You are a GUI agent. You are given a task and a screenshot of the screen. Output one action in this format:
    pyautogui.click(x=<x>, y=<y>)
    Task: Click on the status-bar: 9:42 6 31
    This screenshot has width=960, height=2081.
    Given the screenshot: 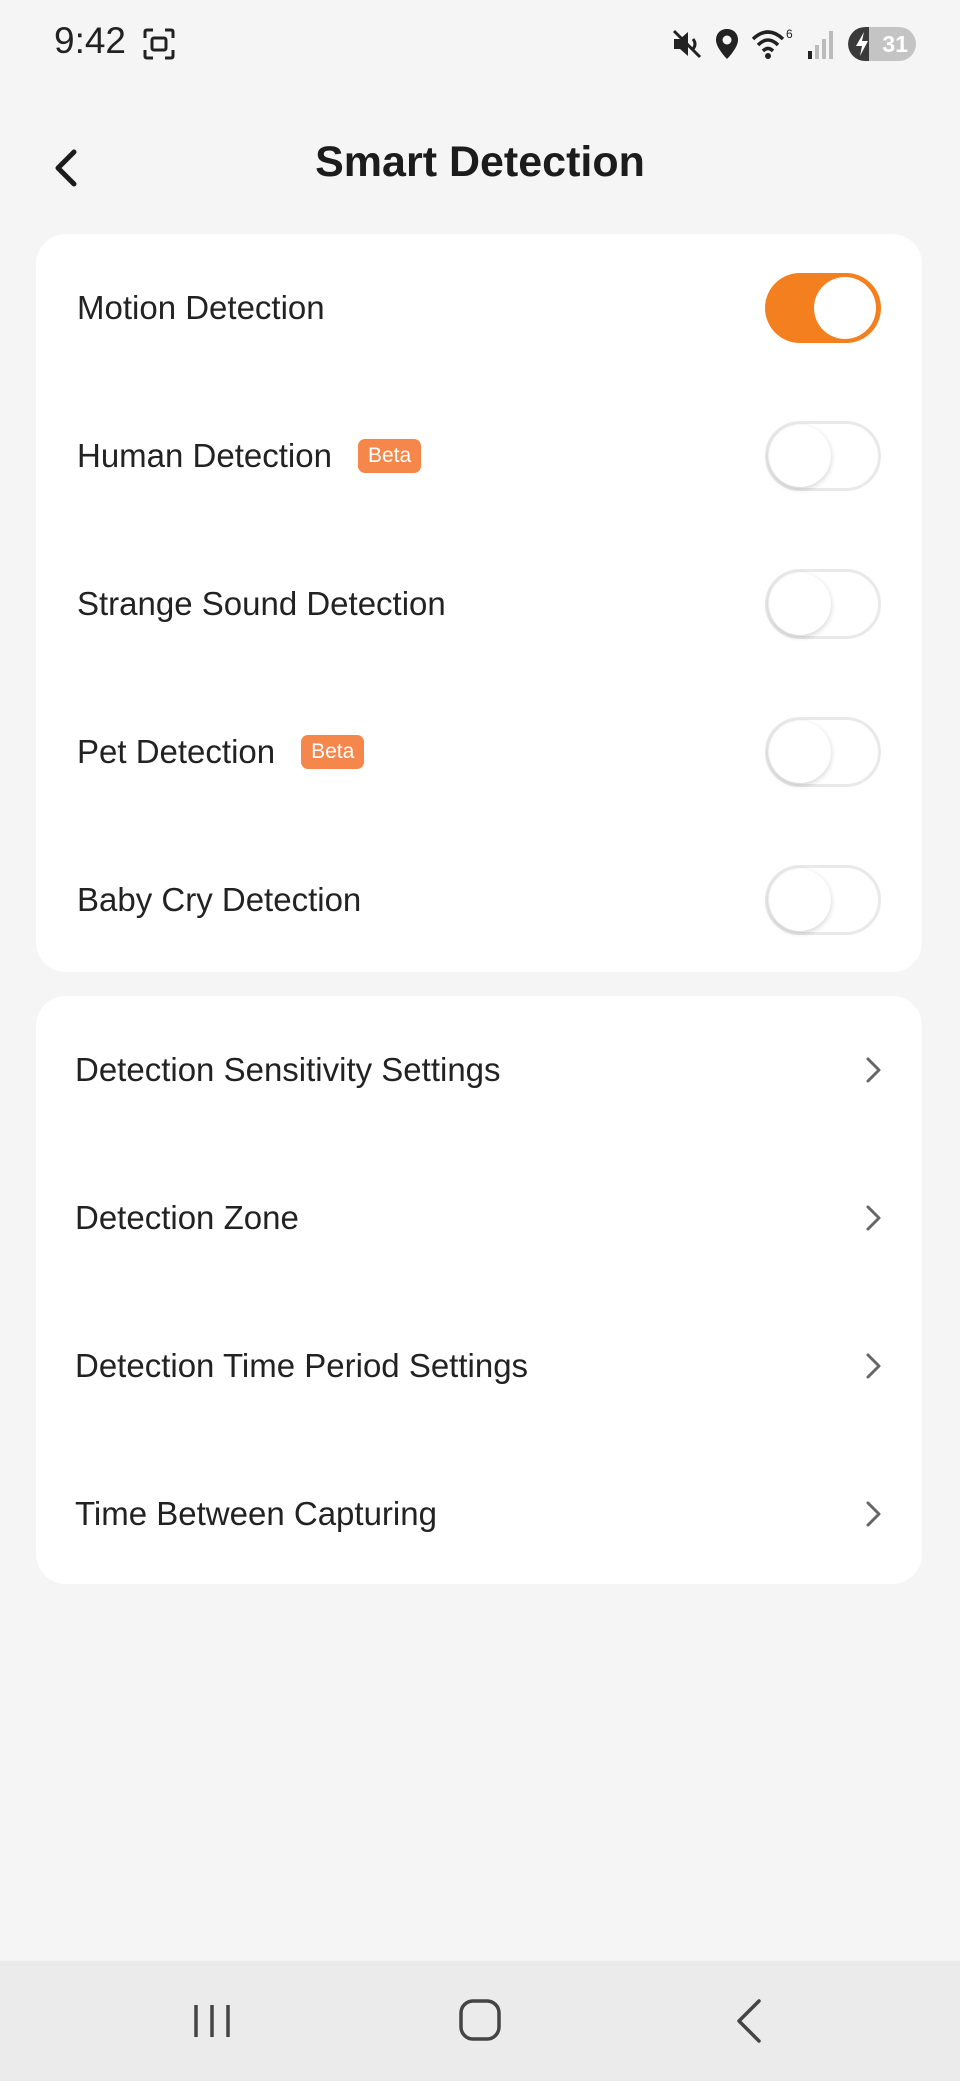 What is the action you would take?
    pyautogui.click(x=480, y=45)
    